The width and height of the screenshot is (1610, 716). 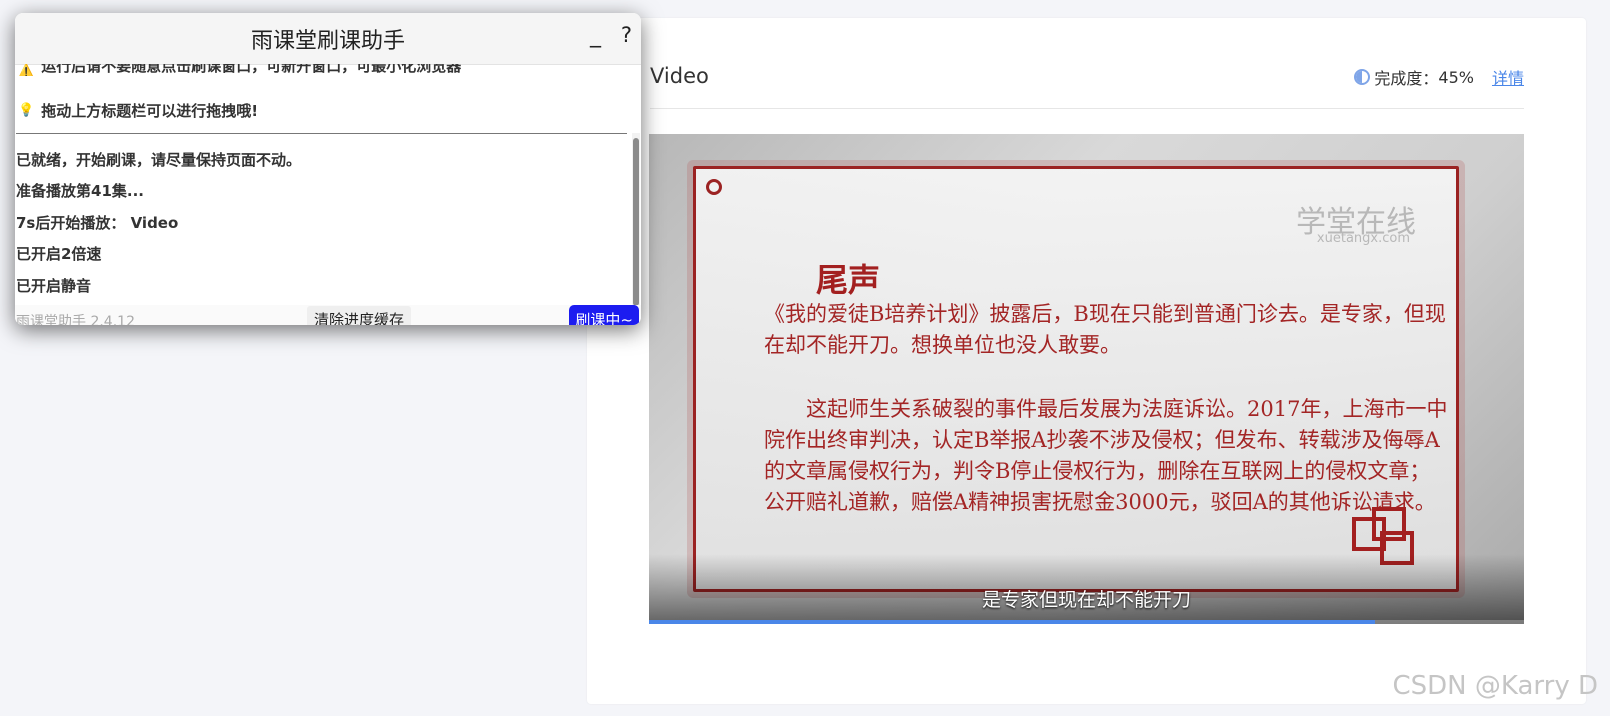 What do you see at coordinates (159, 160) in the screenshot?
I see `log-line: 已就绪，开始刷课，请尽量保持页面不动。` at bounding box center [159, 160].